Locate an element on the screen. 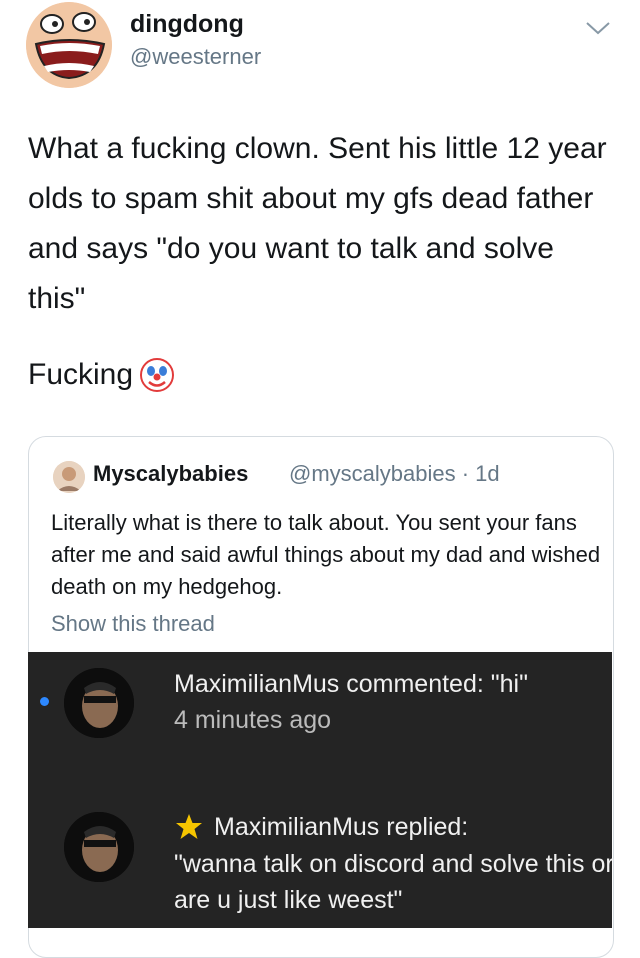 This screenshot has width=640, height=958. tweet-second-line-text: Fucking is located at coordinates (81, 374).